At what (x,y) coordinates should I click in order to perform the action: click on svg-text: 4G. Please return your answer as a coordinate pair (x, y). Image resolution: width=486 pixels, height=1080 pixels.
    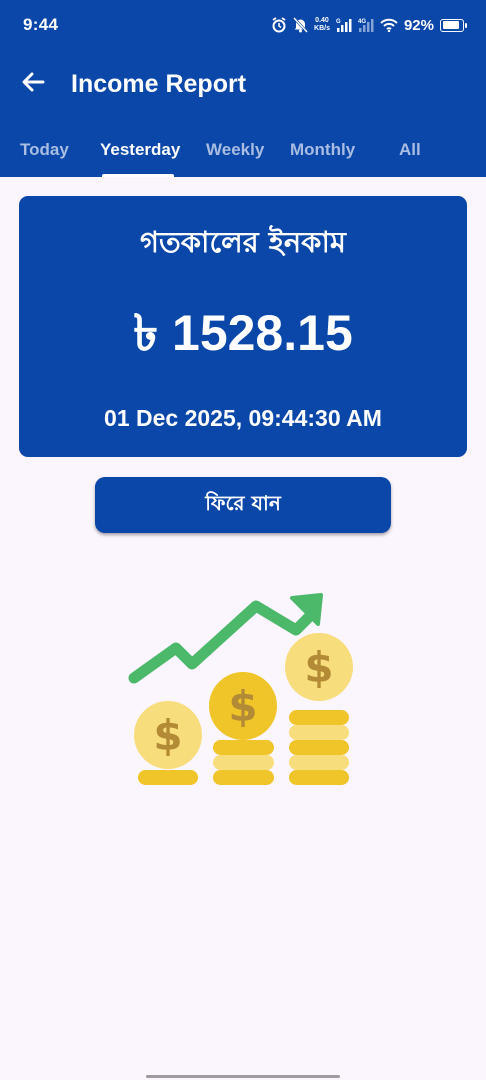
    Looking at the image, I should click on (362, 22).